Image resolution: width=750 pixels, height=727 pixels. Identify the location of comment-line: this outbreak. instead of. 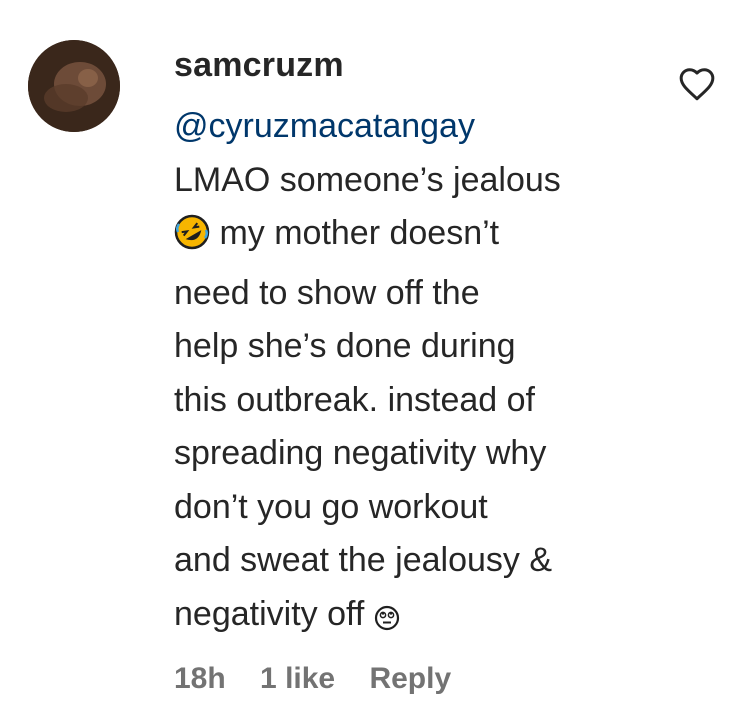
(355, 399).